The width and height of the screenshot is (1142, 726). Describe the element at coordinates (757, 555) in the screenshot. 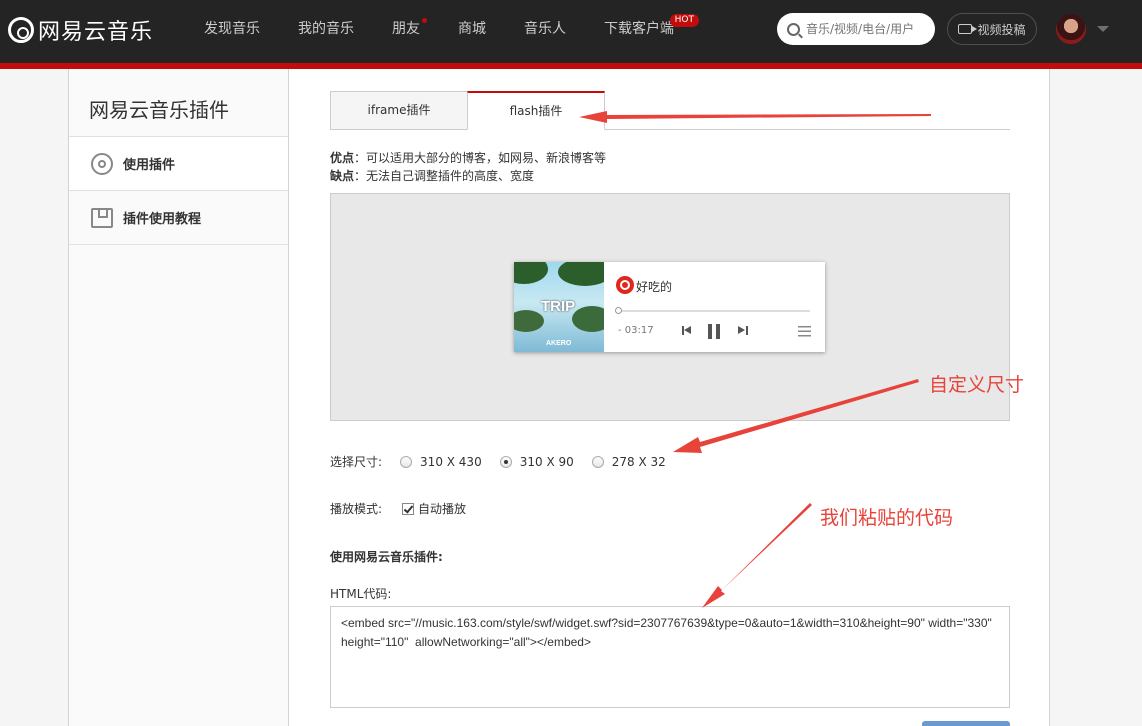

I see `arrow-to-code` at that location.